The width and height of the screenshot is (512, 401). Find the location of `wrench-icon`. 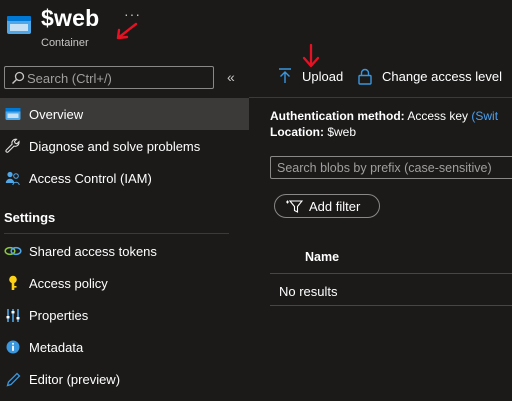

wrench-icon is located at coordinates (13, 146).